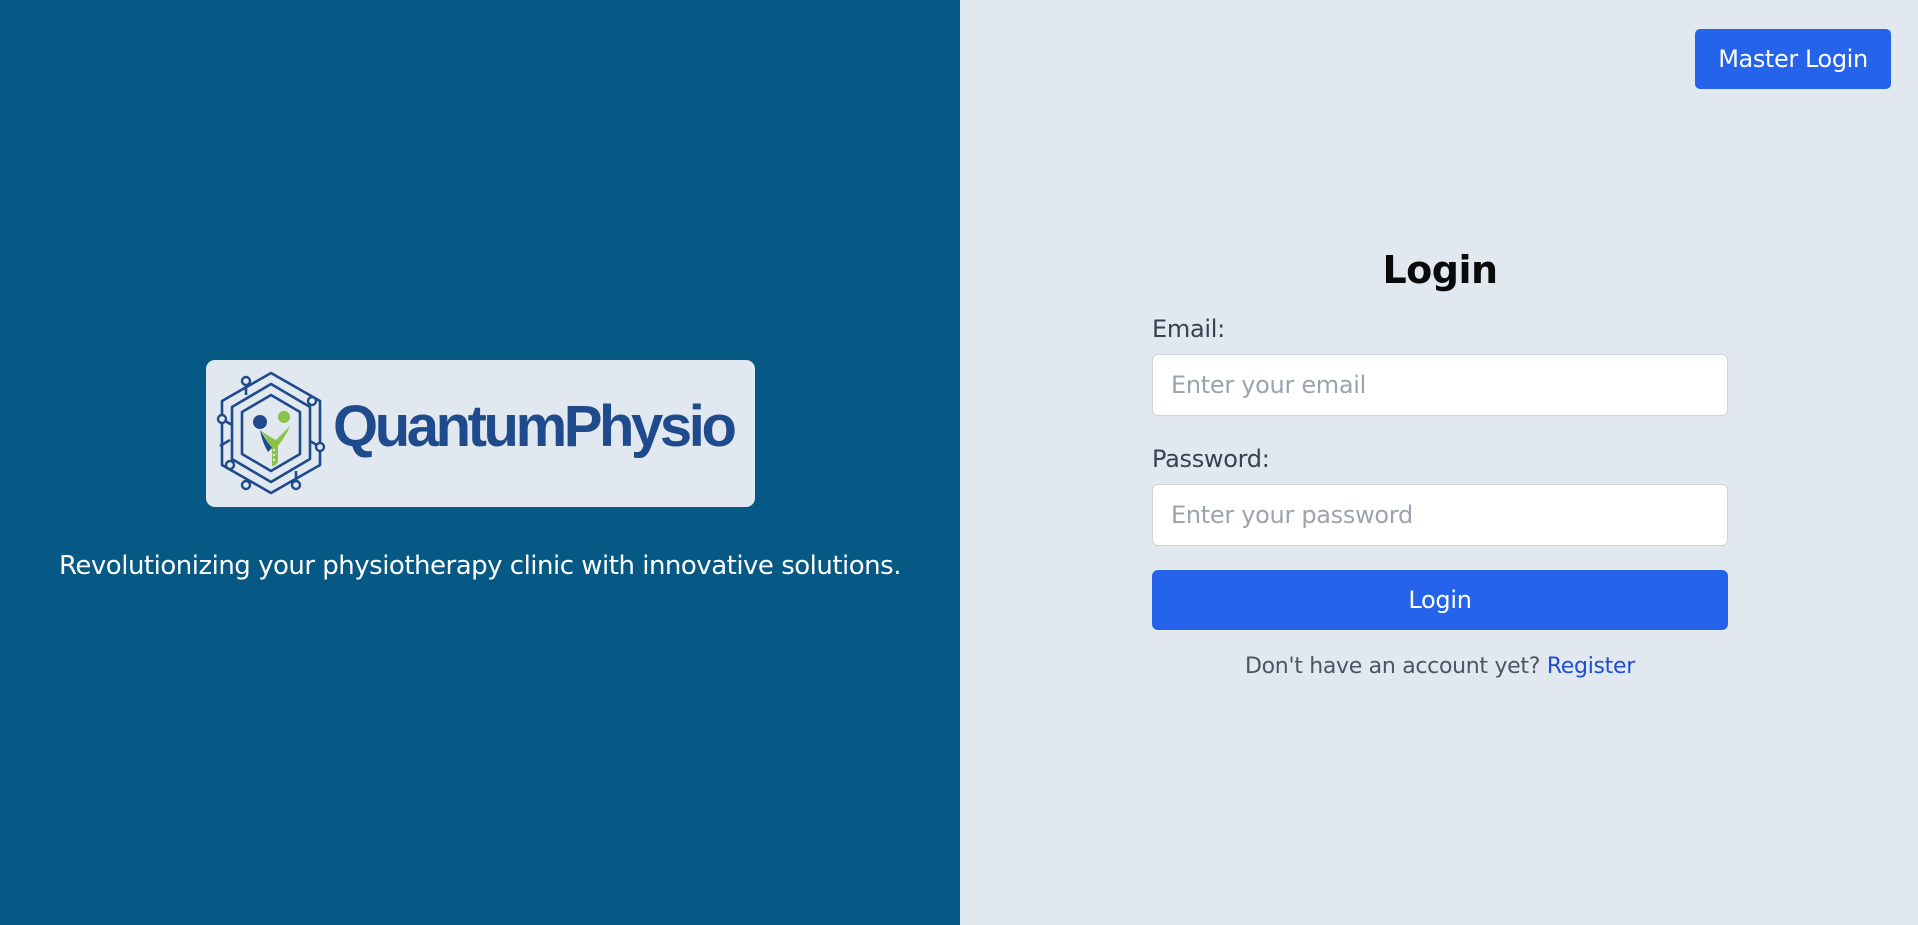  What do you see at coordinates (1211, 459) in the screenshot?
I see `password-label: Password:` at bounding box center [1211, 459].